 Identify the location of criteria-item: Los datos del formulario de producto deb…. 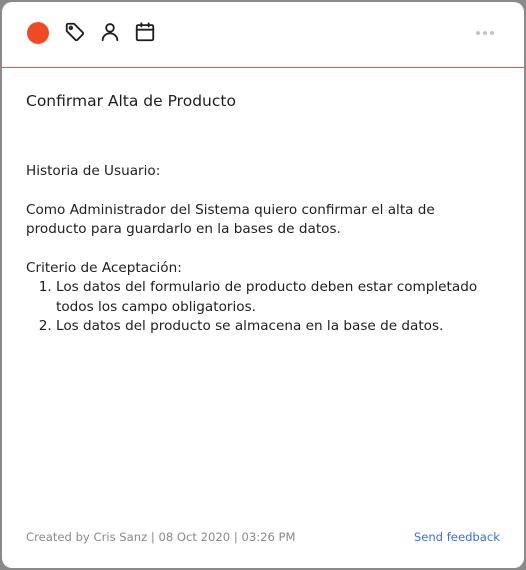
(276, 297).